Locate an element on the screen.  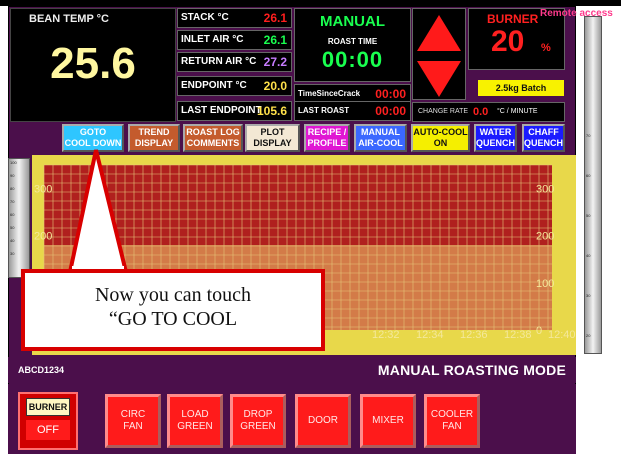
last-endpoint-row: LAST ENDPOINT 105.6 is located at coordinates (234, 111).